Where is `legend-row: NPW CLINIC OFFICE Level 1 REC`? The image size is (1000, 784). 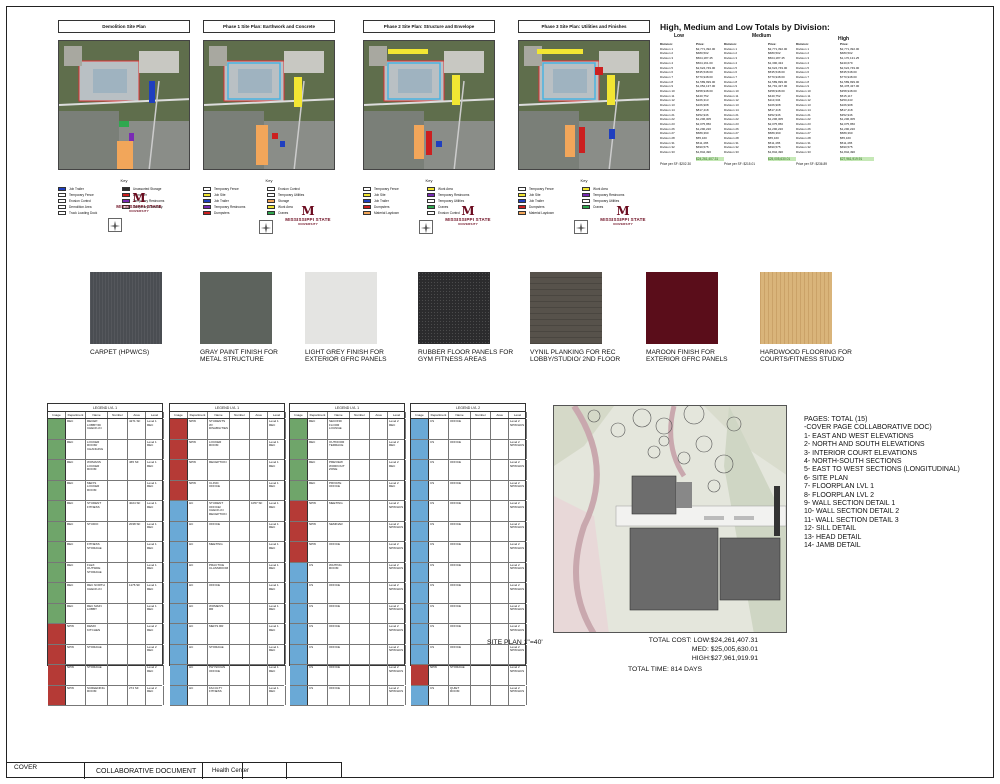
legend-row: NPW CLINIC OFFICE Level 1 REC is located at coordinates (228, 490).